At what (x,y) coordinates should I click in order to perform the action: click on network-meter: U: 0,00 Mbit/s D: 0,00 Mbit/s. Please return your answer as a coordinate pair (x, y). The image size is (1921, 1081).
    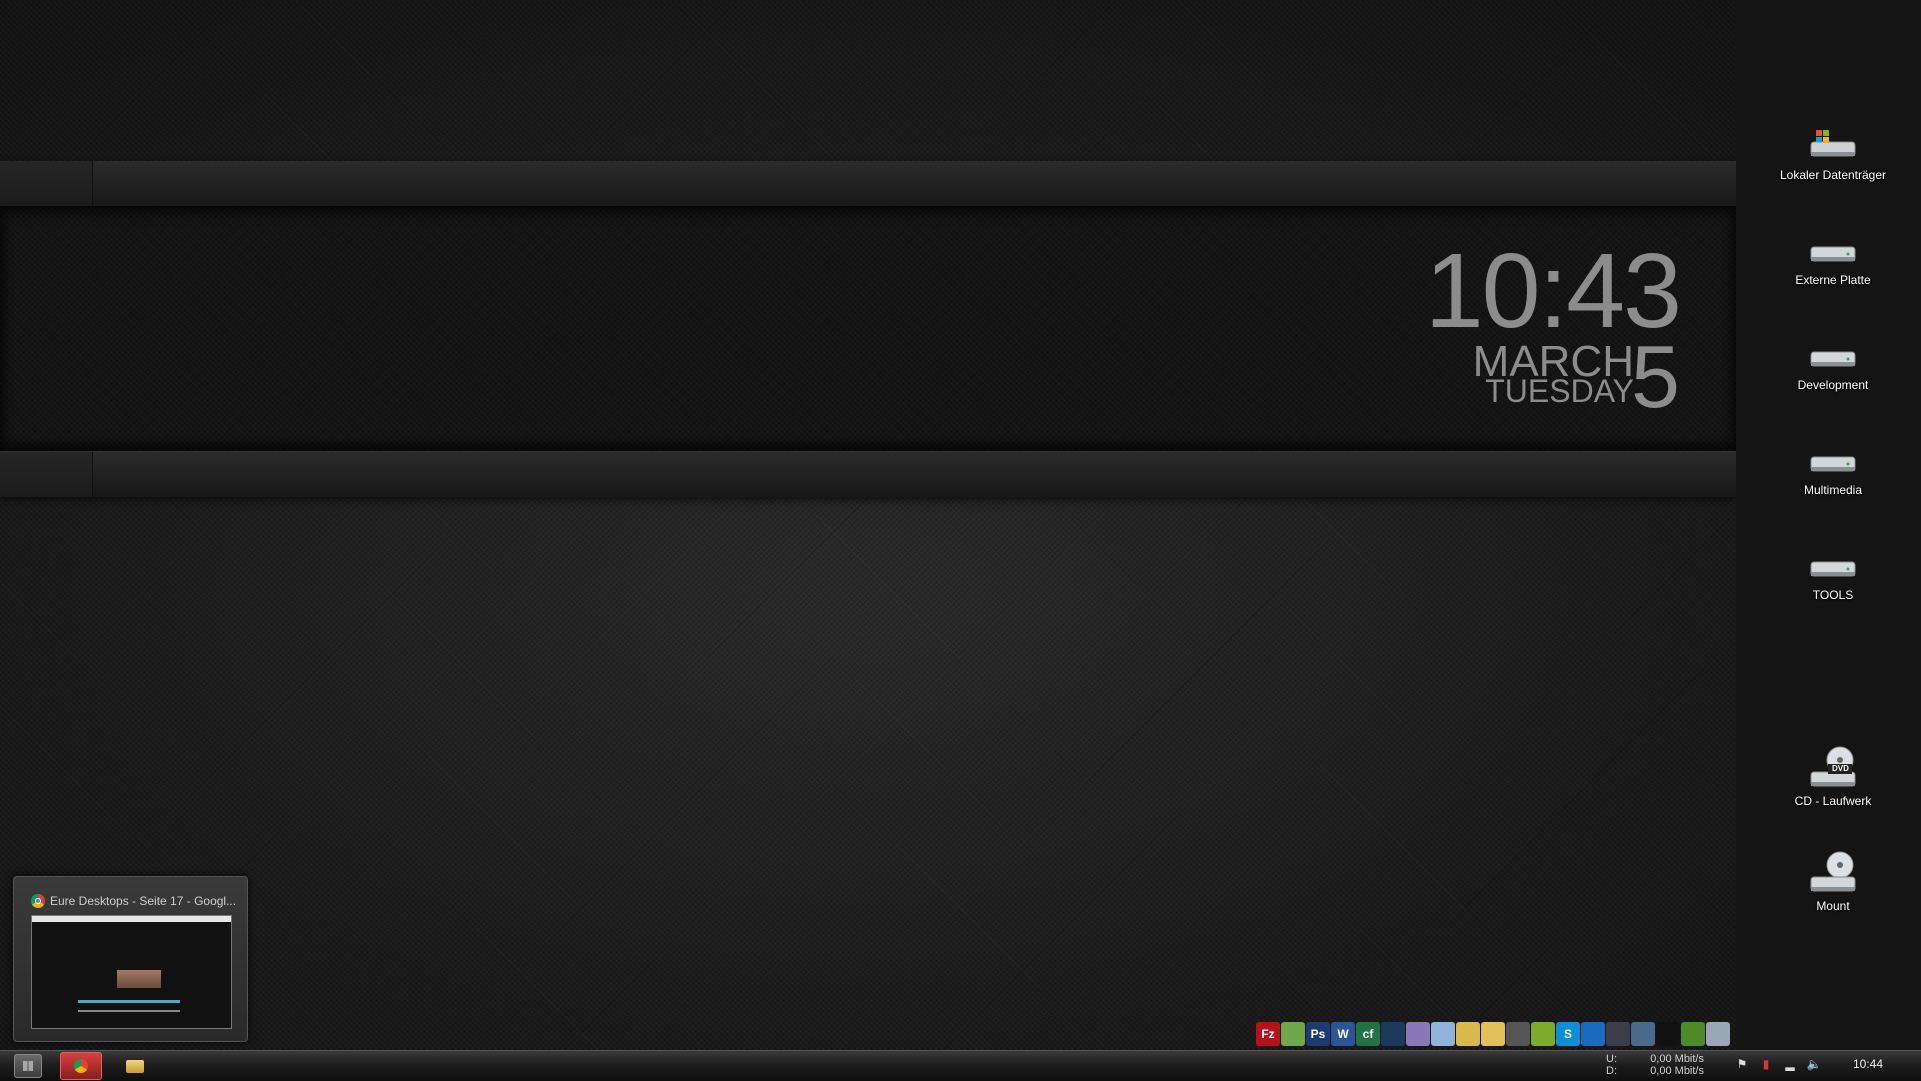
    Looking at the image, I should click on (1655, 1065).